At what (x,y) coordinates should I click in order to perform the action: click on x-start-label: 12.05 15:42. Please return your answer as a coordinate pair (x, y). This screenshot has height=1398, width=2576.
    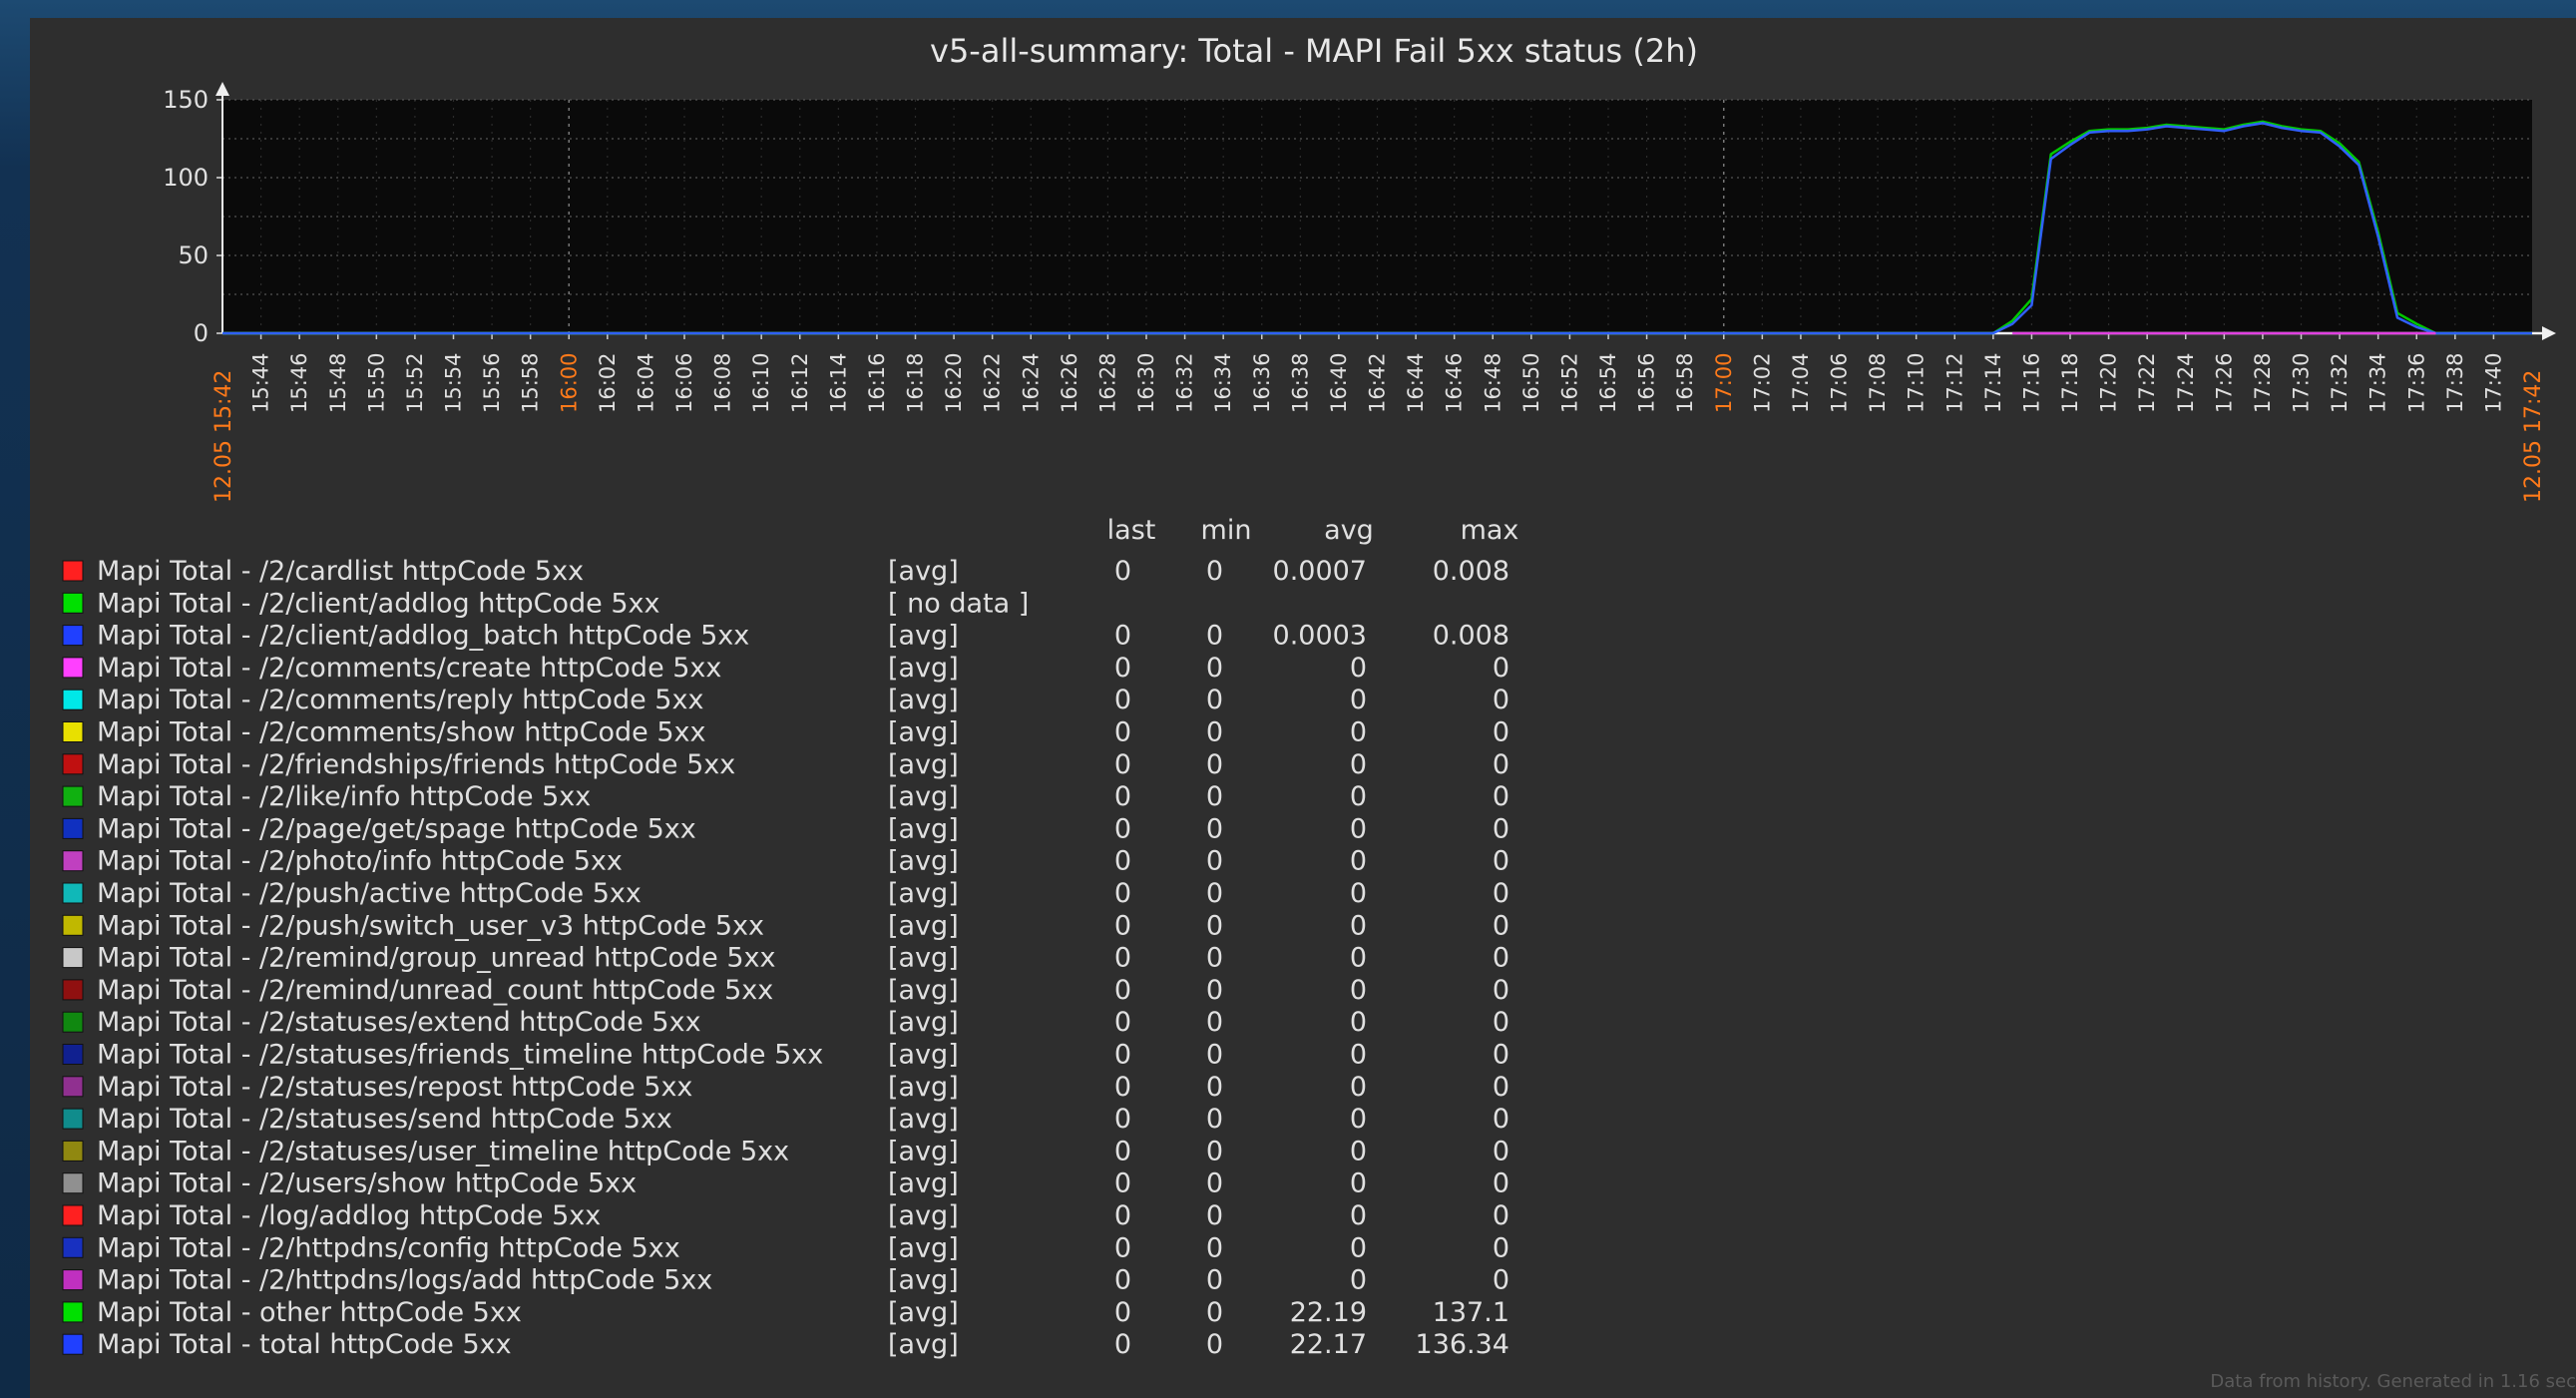
    Looking at the image, I should click on (224, 436).